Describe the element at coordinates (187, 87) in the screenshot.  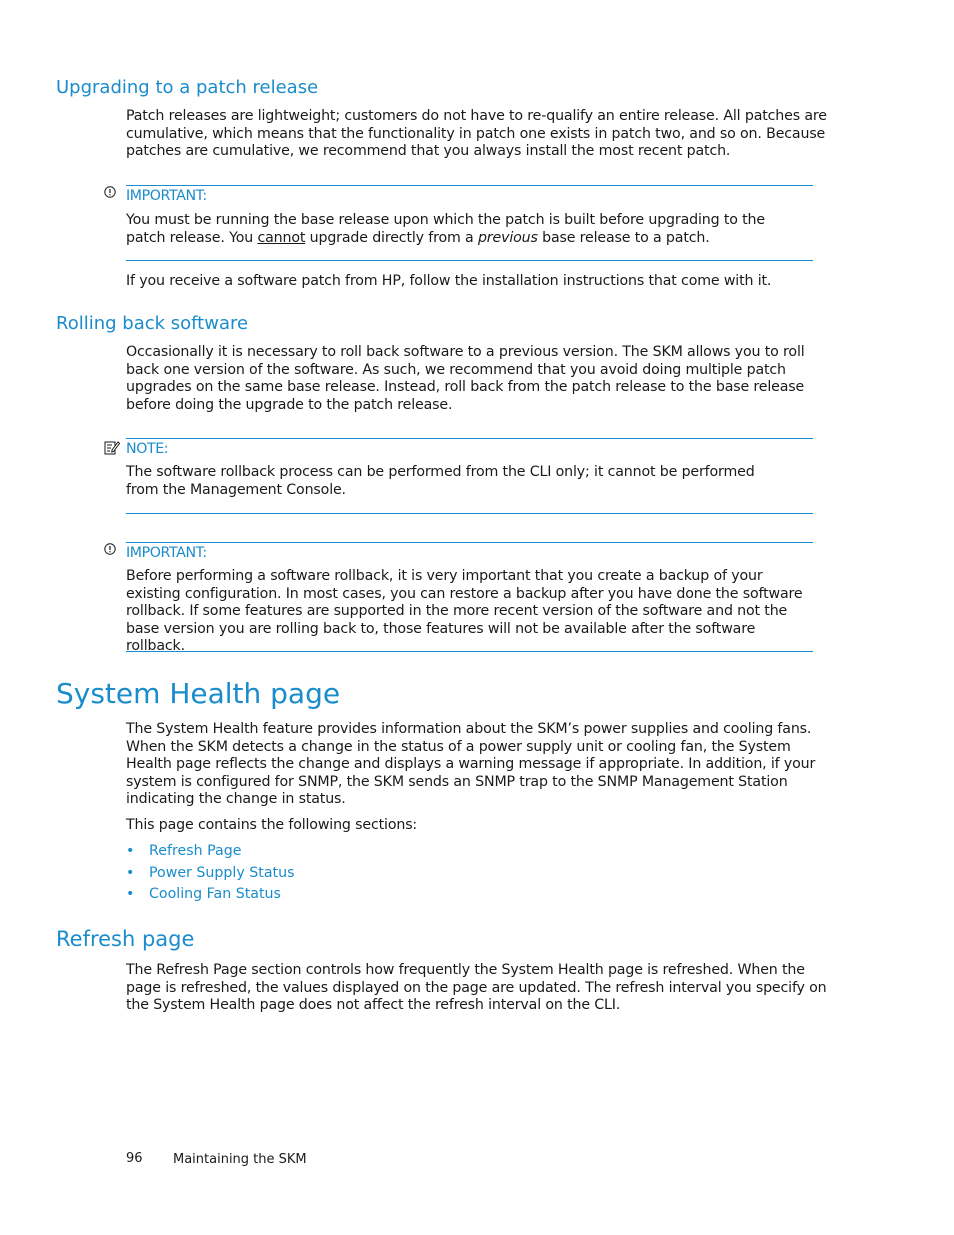
I see `section-heading-upgrading: Upgrading to a patch release` at that location.